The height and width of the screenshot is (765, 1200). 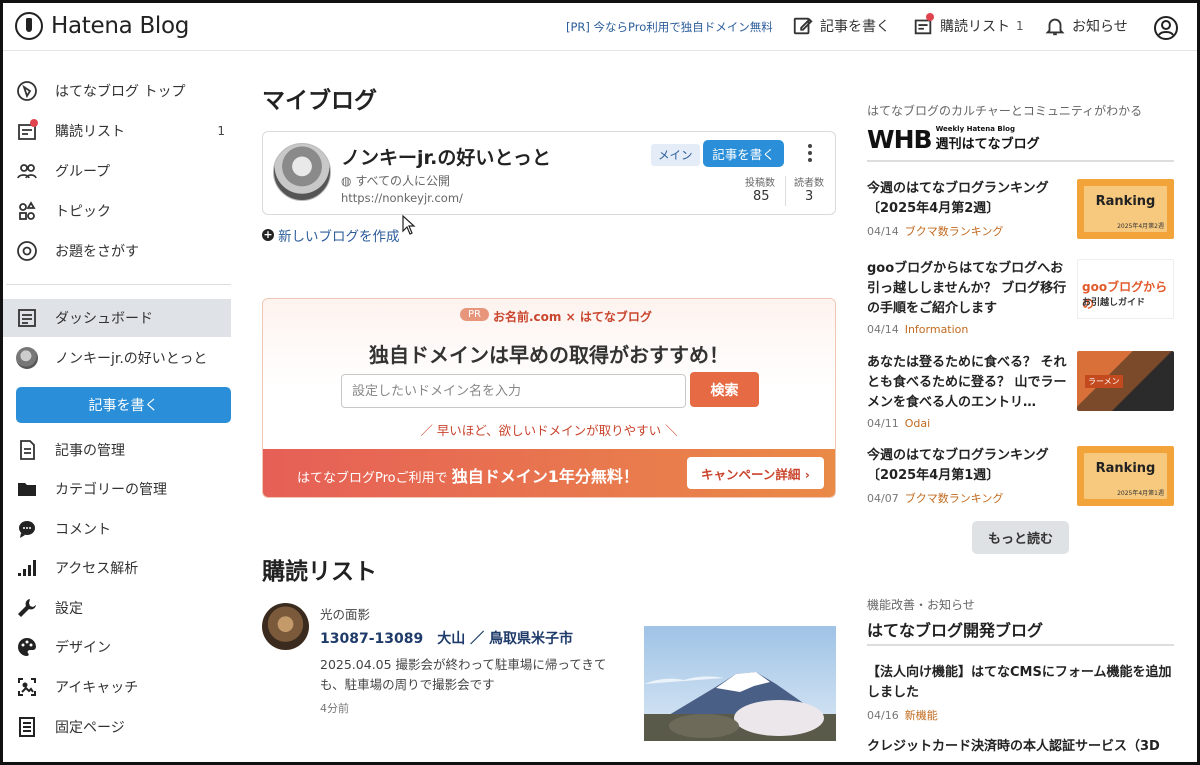 I want to click on thumb-subtitle: 2025年4月第1週, so click(x=1140, y=493).